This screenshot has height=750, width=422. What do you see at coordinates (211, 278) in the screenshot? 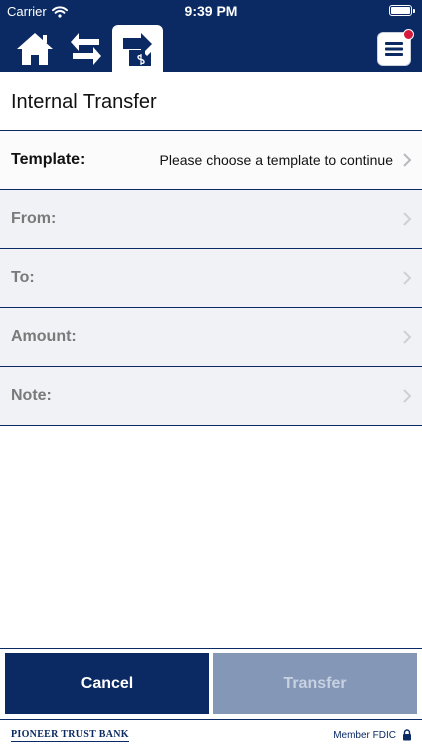
I see `to-row: To:` at bounding box center [211, 278].